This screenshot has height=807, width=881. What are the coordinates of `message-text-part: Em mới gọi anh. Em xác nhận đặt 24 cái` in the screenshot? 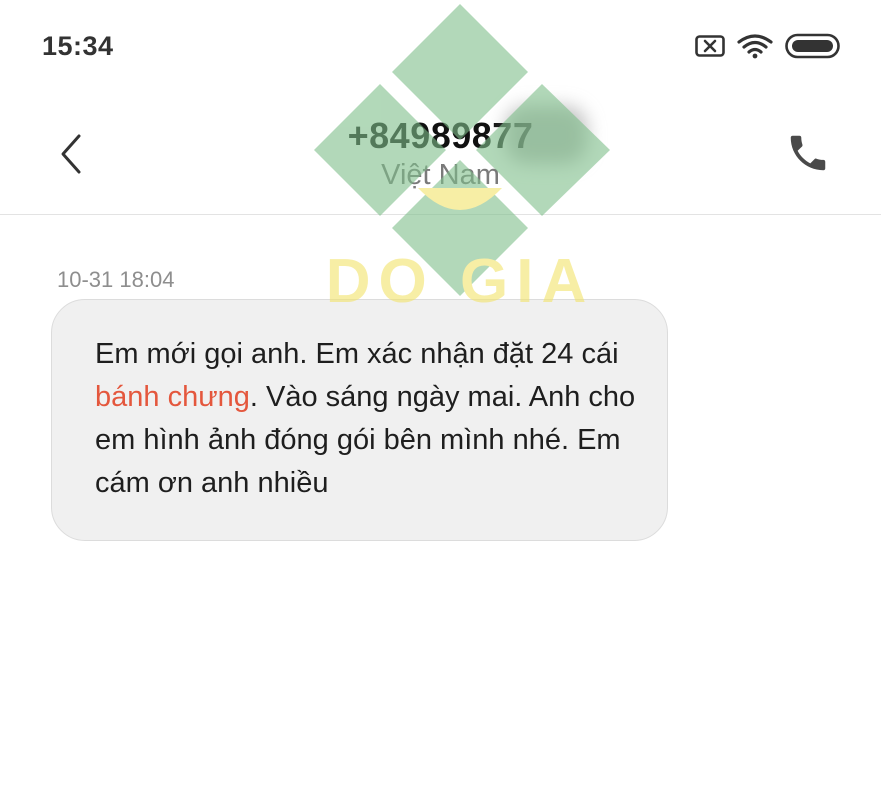 It's located at (357, 354).